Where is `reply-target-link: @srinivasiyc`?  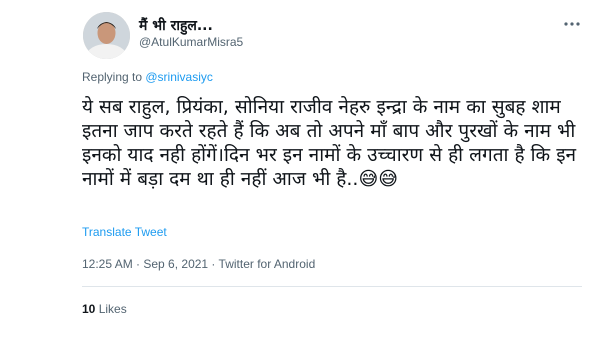 reply-target-link: @srinivasiyc is located at coordinates (179, 77).